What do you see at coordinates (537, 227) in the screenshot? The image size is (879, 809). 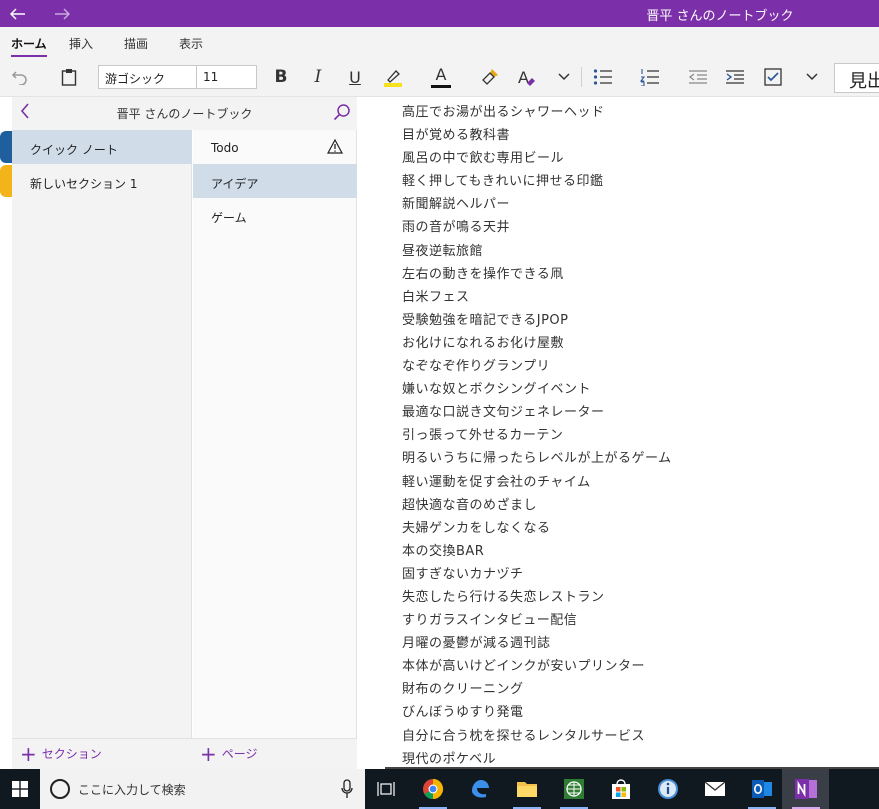 I see `note-line: 雨の音が鳴る天井` at bounding box center [537, 227].